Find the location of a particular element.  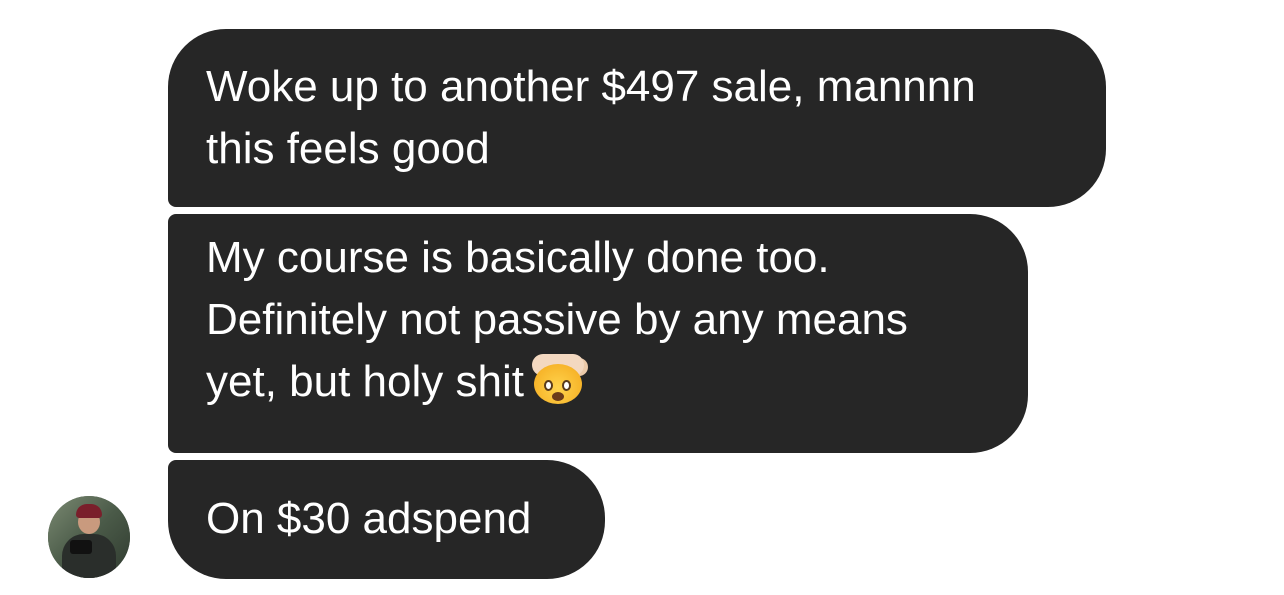

avatar-hat is located at coordinates (89, 511).